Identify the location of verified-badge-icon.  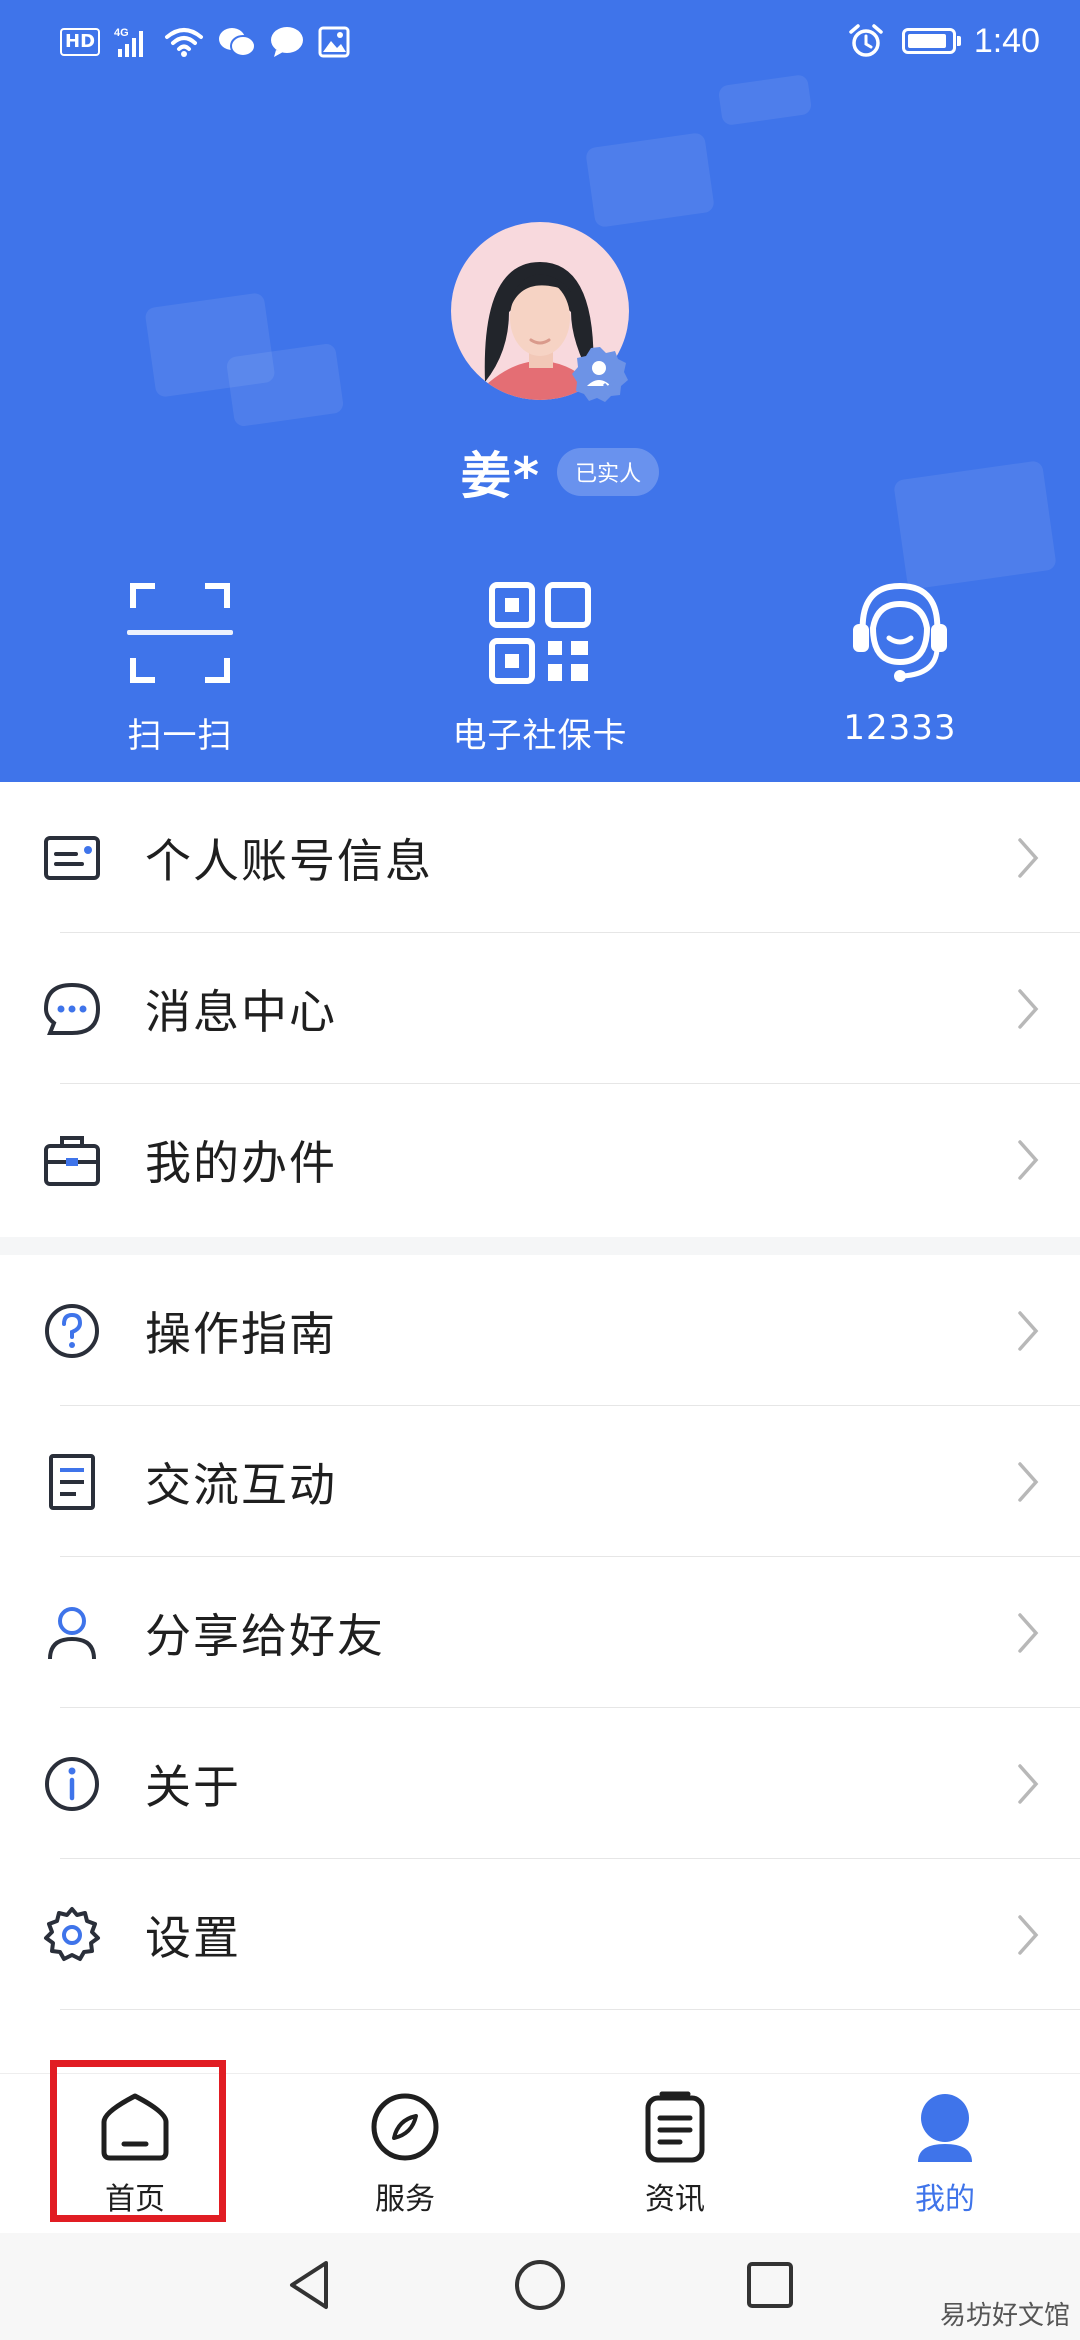
(600, 374).